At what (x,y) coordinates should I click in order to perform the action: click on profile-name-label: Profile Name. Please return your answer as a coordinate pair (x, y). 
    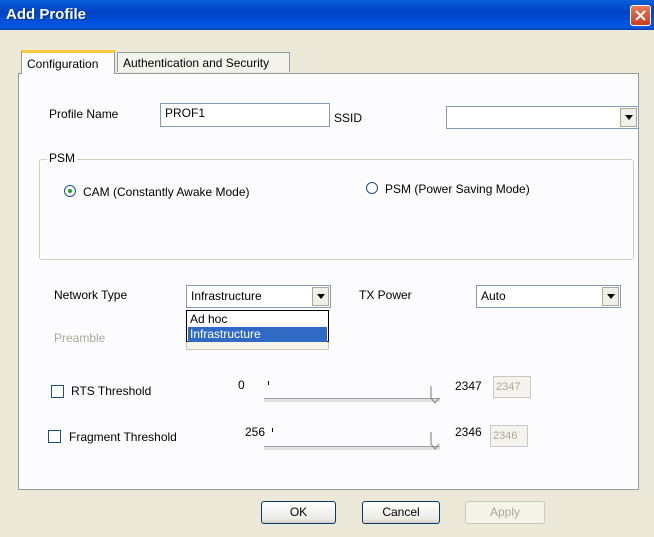
    Looking at the image, I should click on (84, 114).